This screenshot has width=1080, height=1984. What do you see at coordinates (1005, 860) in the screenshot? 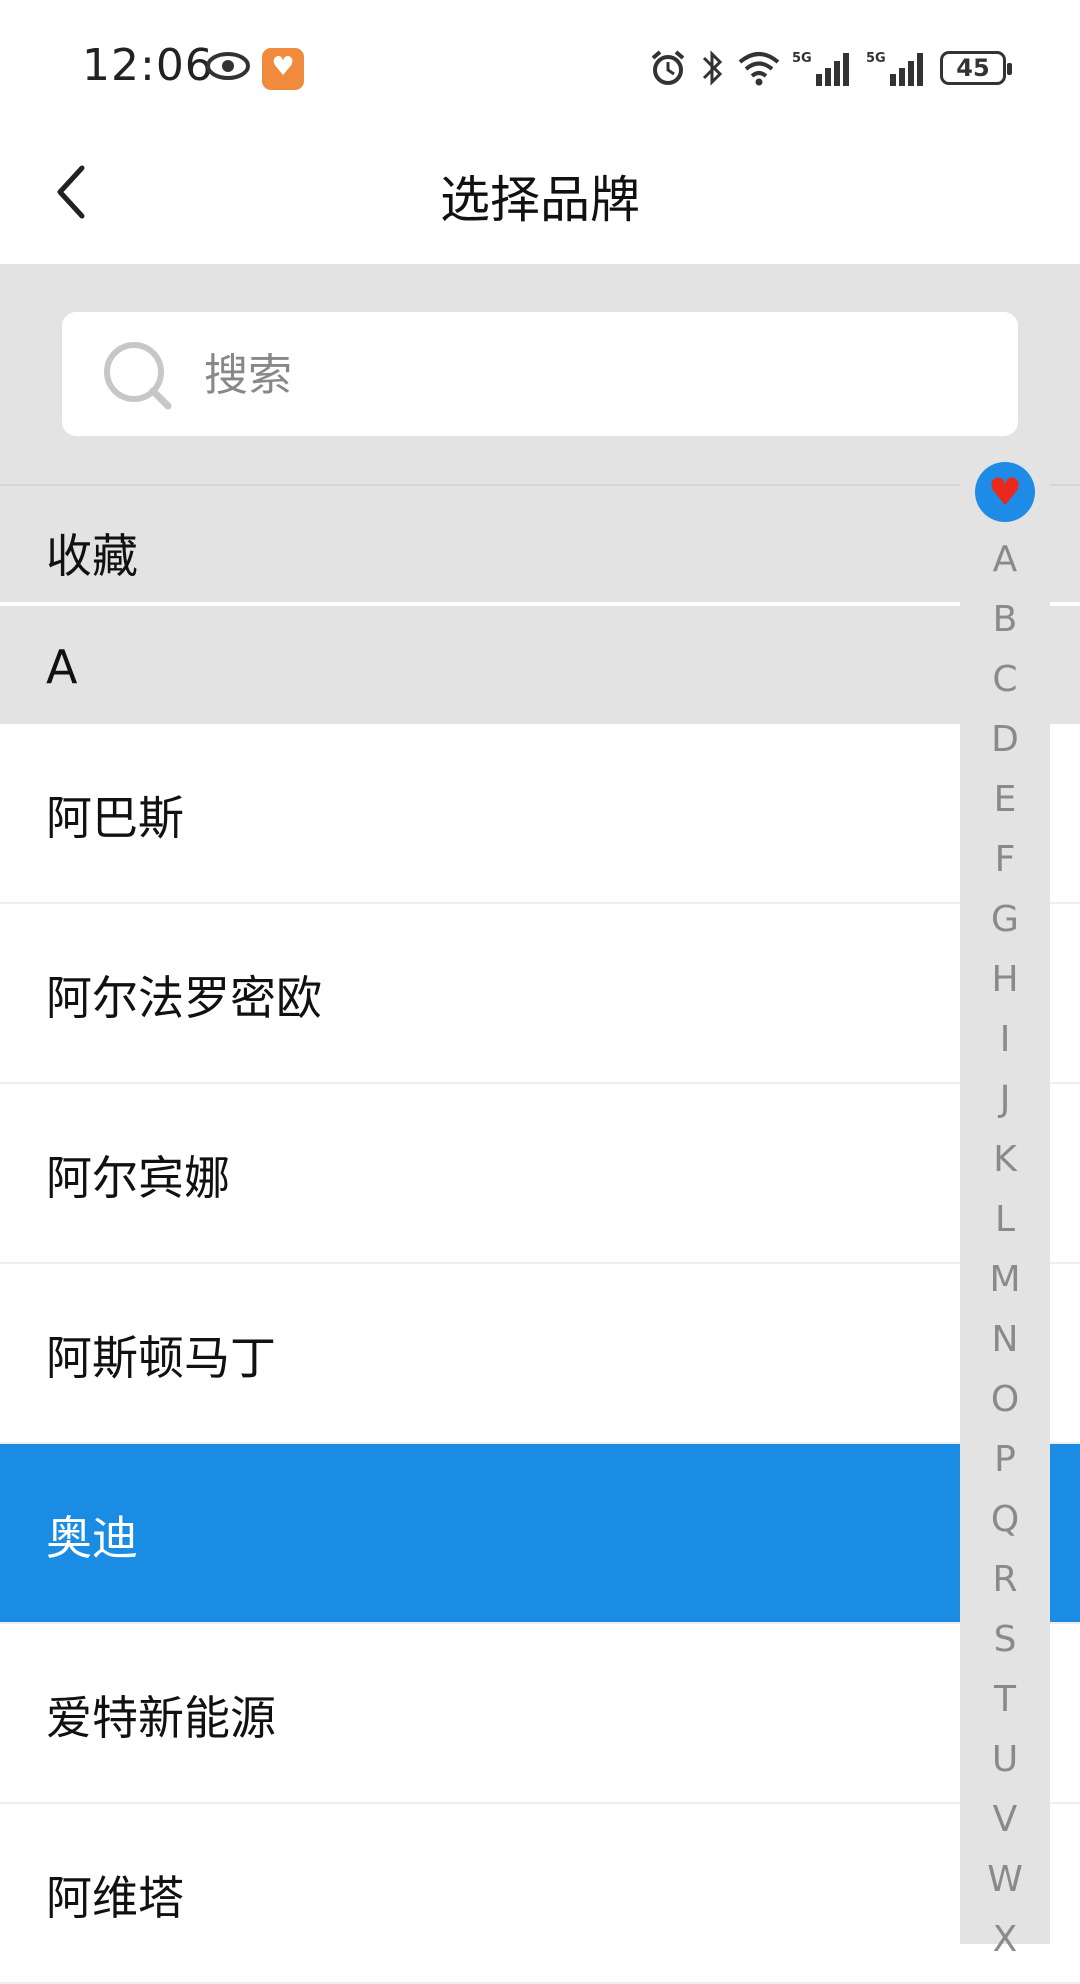
I see `index-letter: F` at bounding box center [1005, 860].